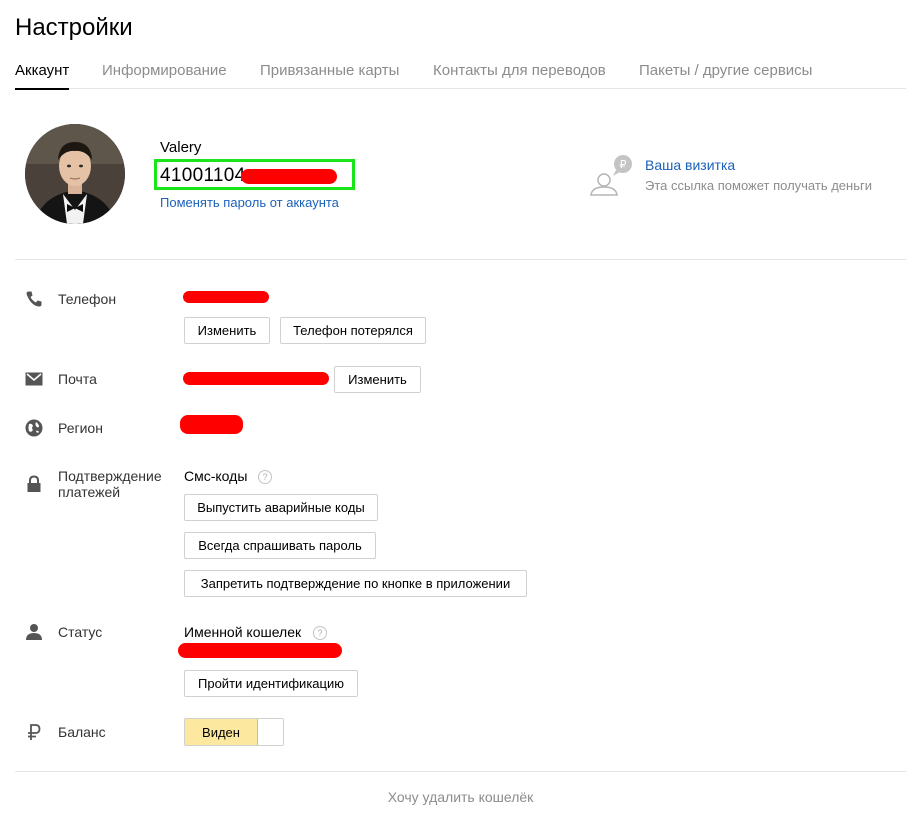 The height and width of the screenshot is (824, 921). What do you see at coordinates (82, 732) in the screenshot?
I see `balance-label: Баланс` at bounding box center [82, 732].